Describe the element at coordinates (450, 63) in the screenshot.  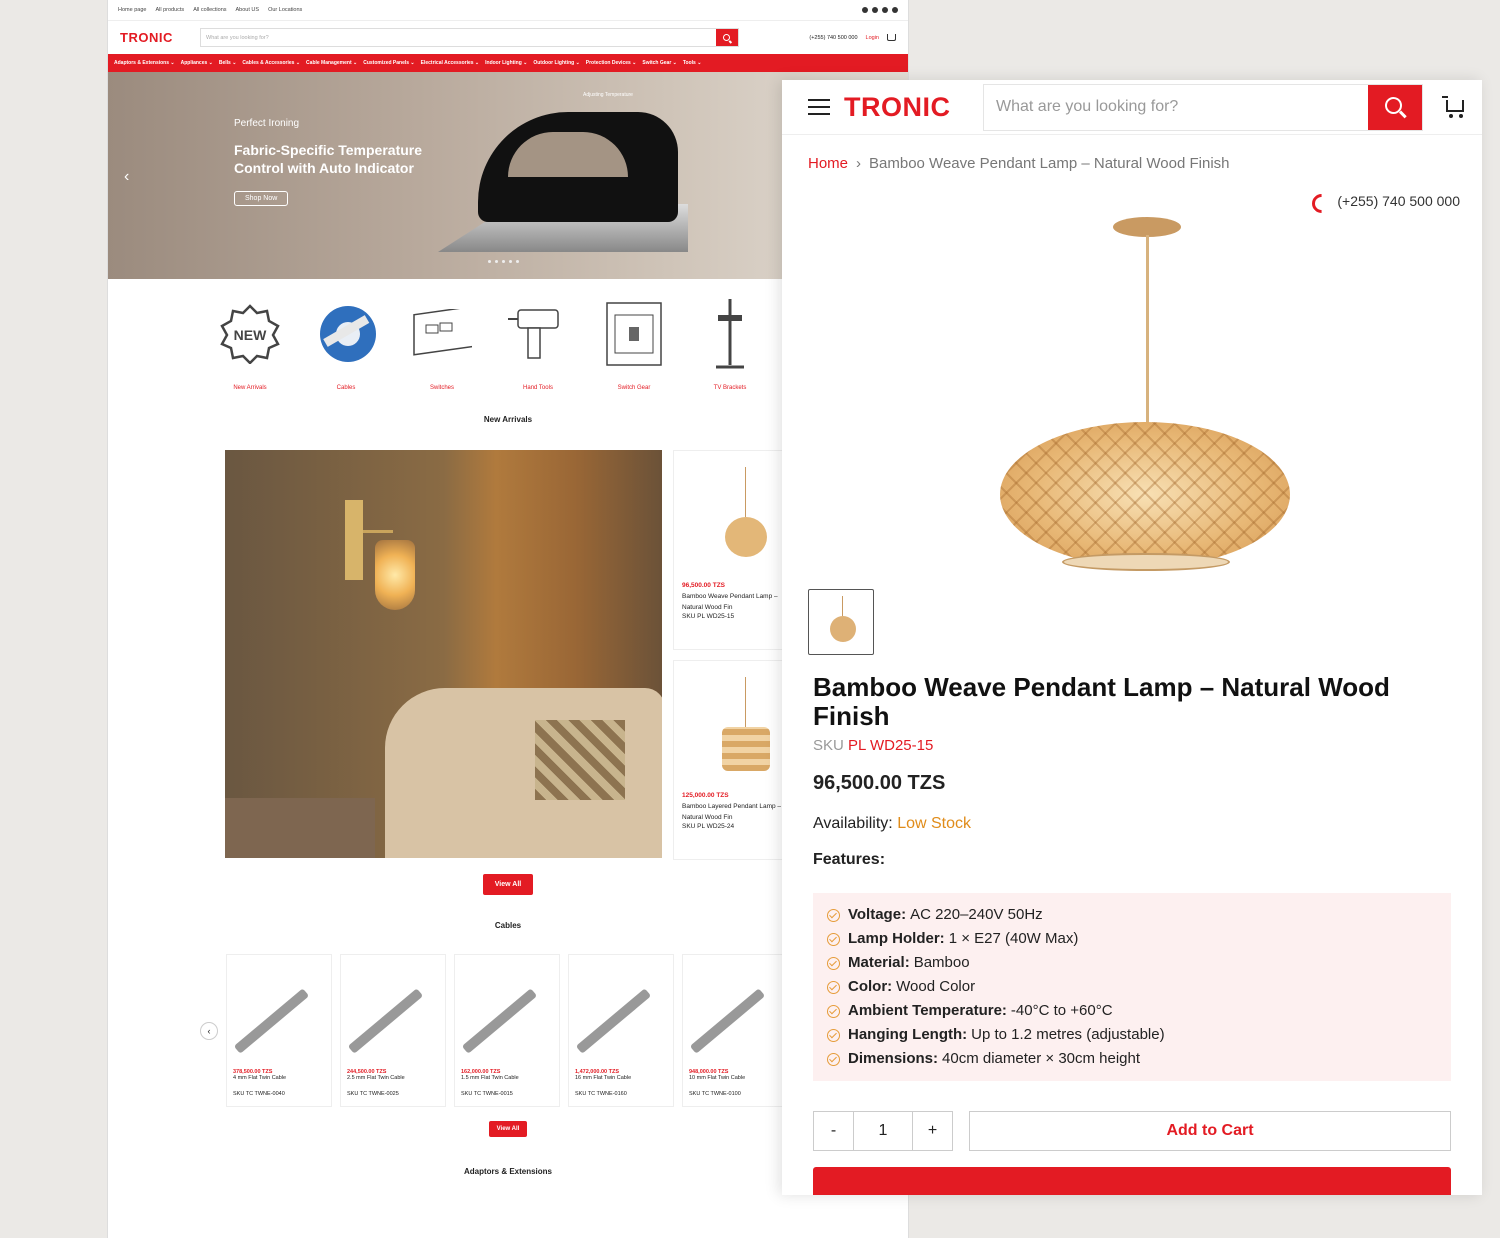
I see `nav-item: Electrical Accessories ⌄` at that location.